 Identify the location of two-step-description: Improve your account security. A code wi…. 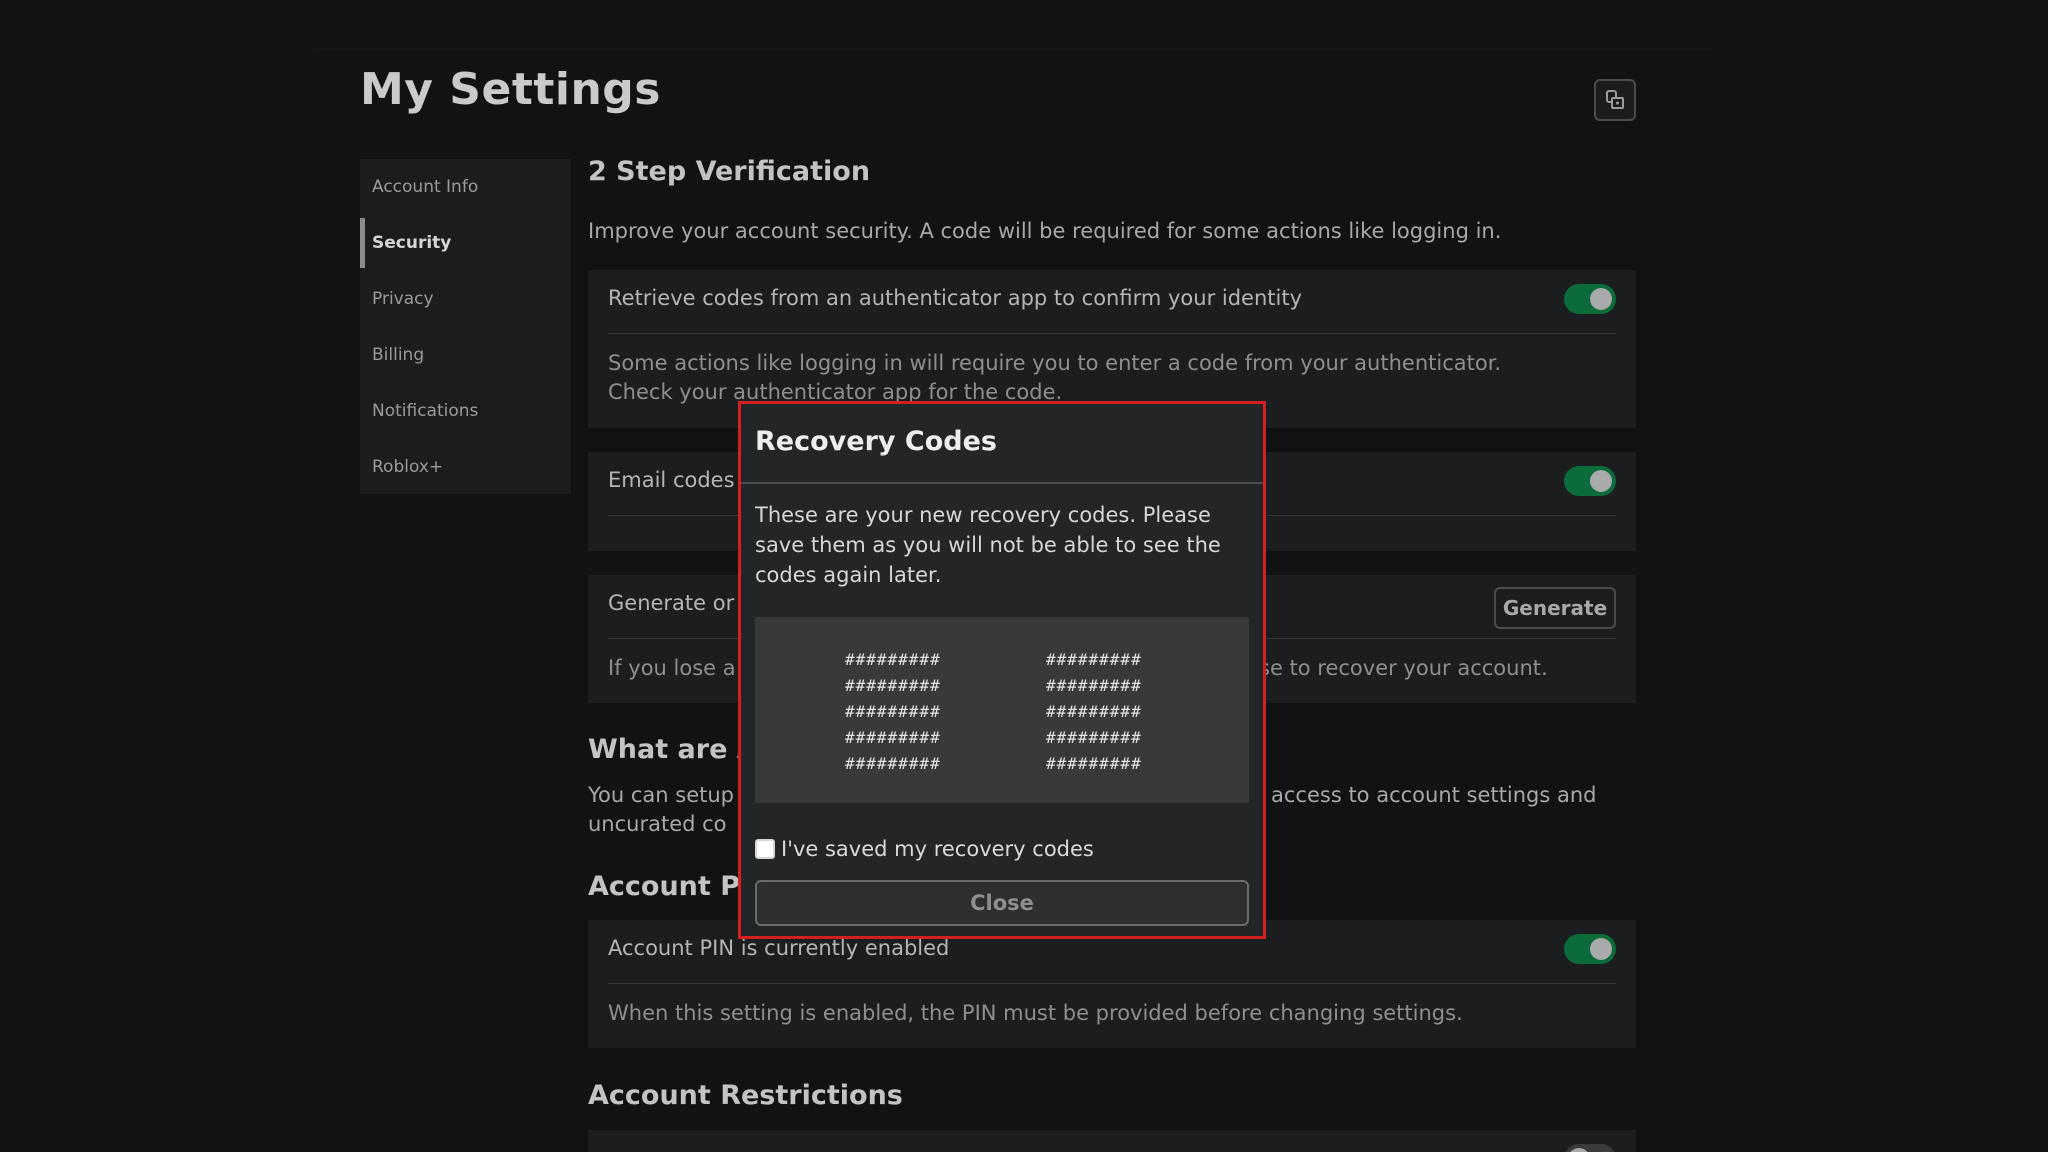
(1045, 231).